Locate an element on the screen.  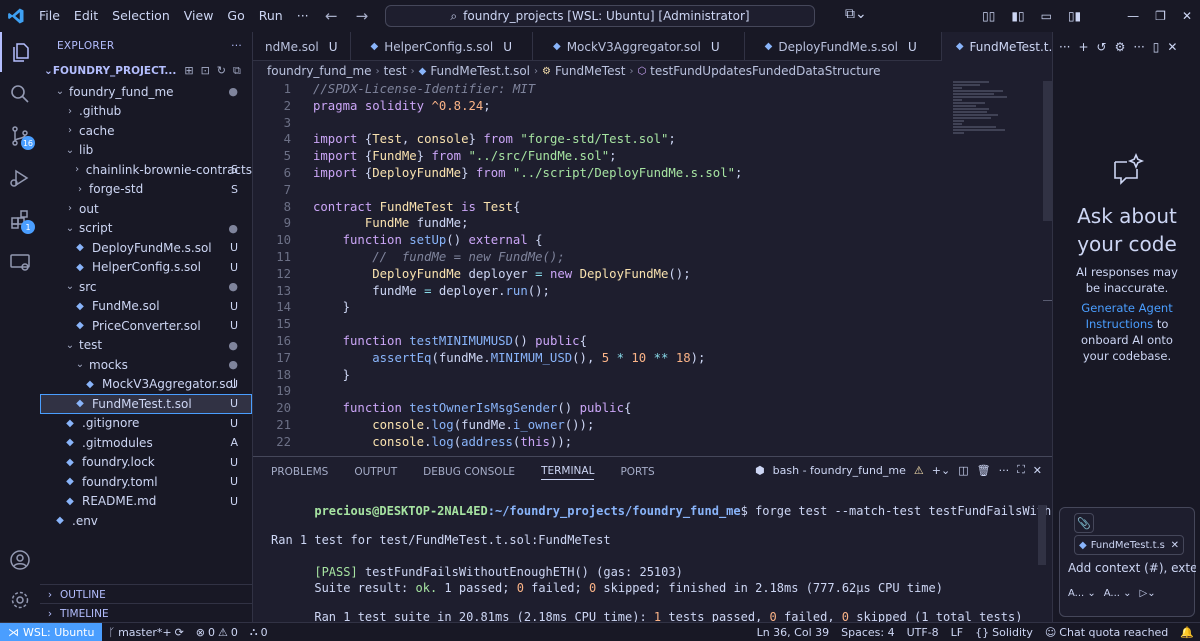
tab-output: OUTPUT is located at coordinates (375, 472).